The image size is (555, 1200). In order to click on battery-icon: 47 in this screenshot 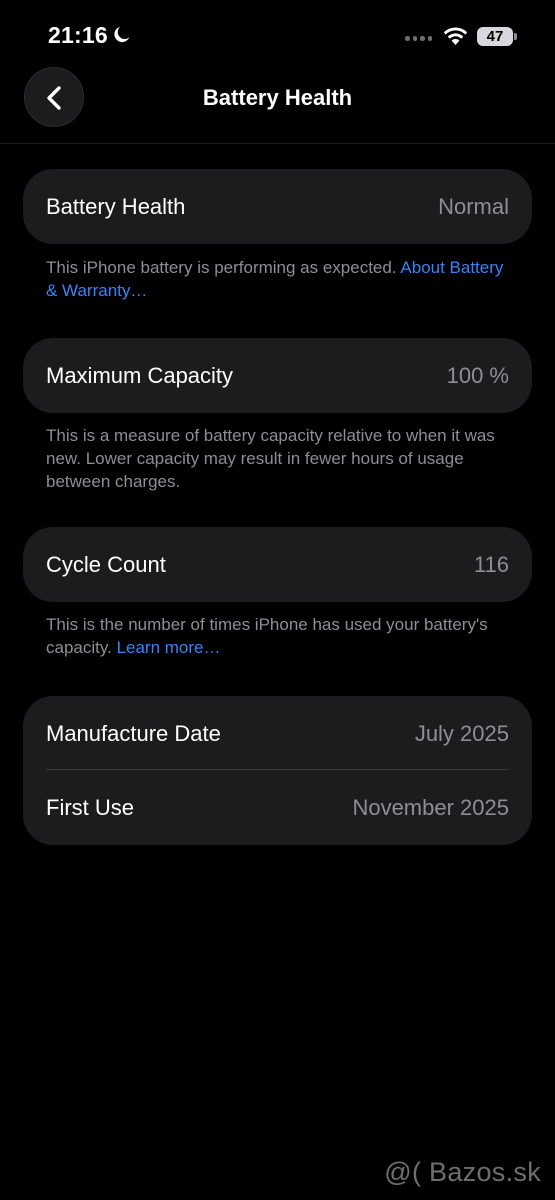, I will do `click(495, 36)`.